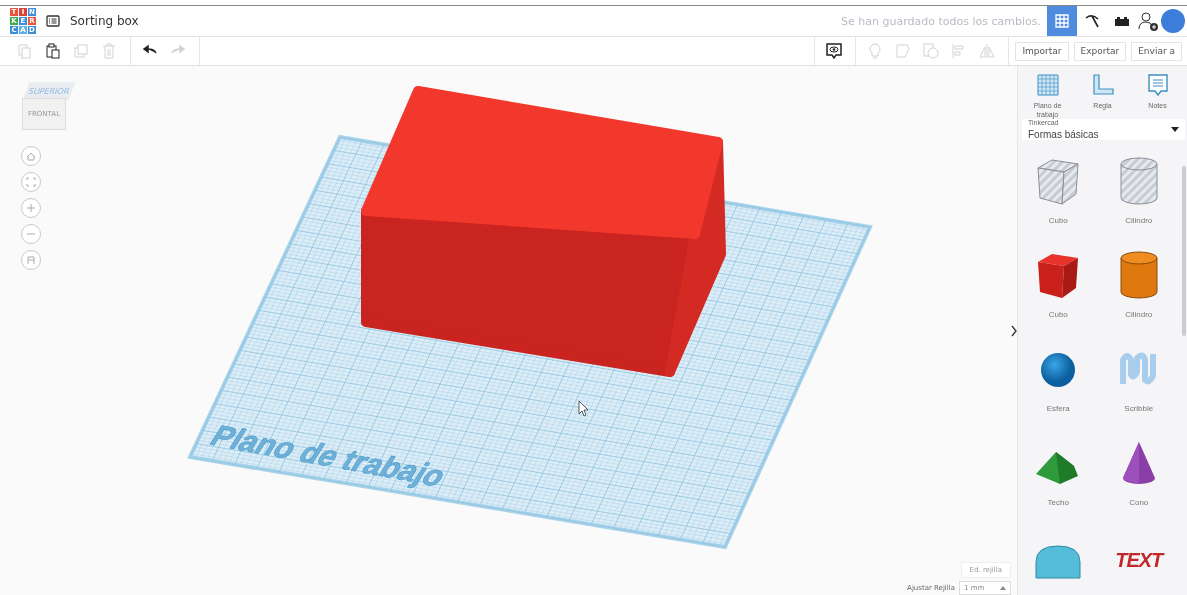  I want to click on list-icon, so click(53, 21).